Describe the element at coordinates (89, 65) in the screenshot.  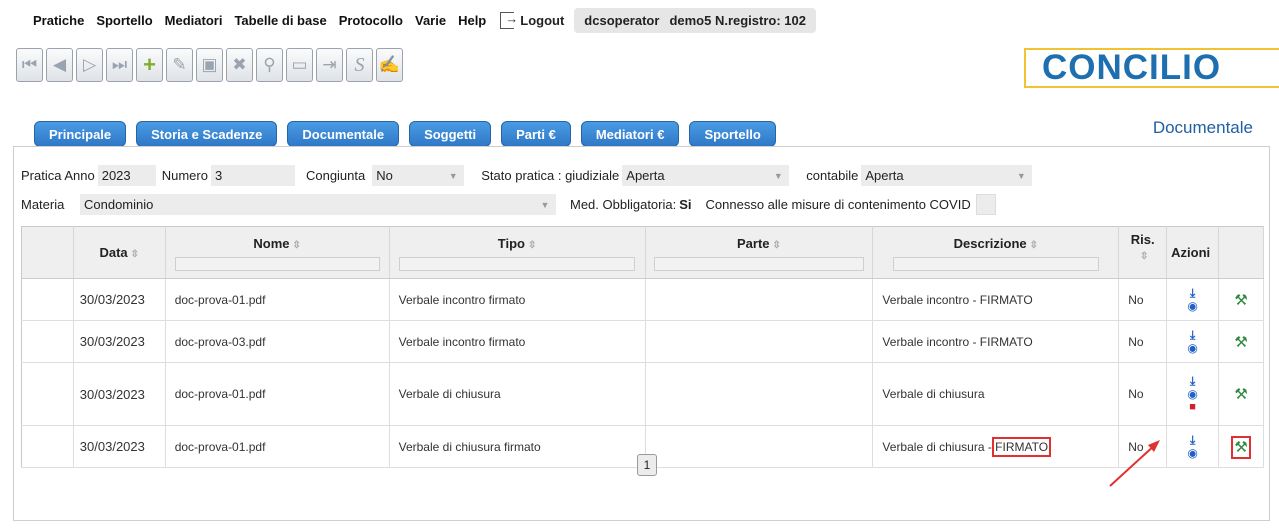
I see `next-icon: ▷` at that location.